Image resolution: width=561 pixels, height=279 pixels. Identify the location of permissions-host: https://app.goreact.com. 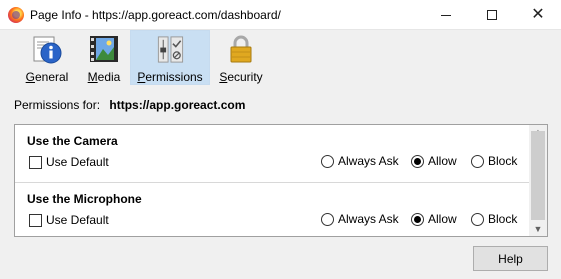
(177, 105).